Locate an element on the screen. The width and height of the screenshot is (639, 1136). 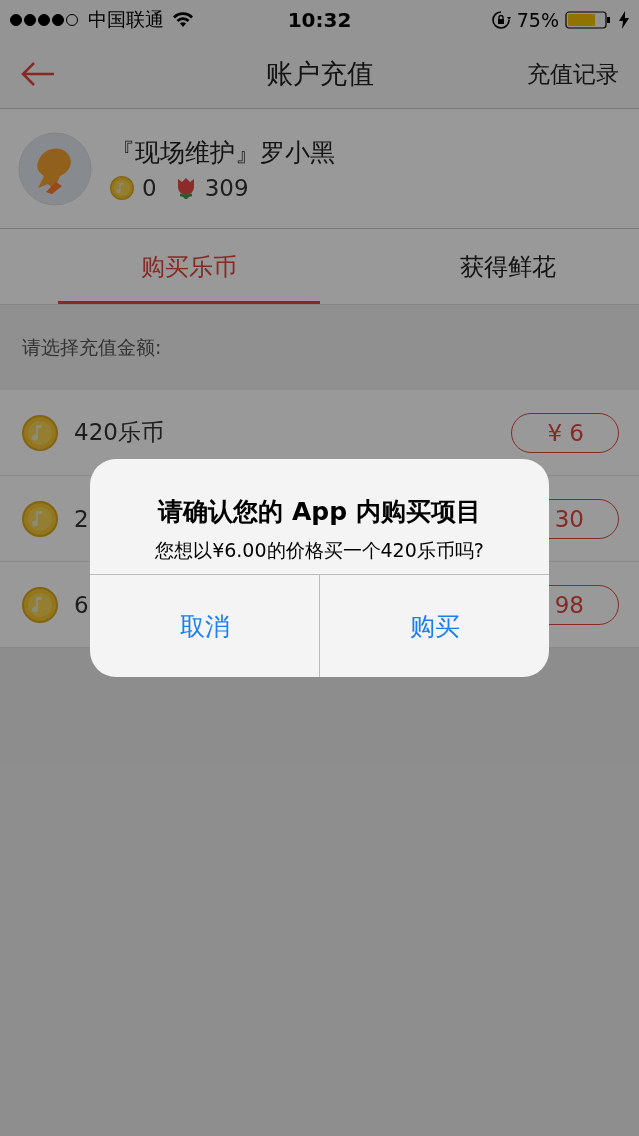
dialog-message: 您想以¥6.00的价格买一个420乐币吗? is located at coordinates (319, 550).